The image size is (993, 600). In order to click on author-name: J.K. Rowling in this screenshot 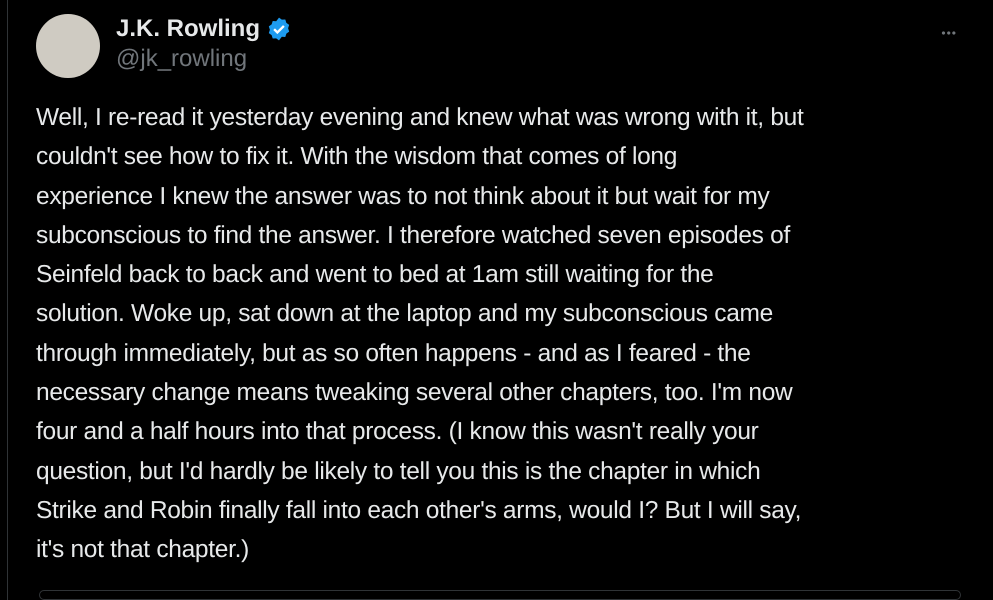, I will do `click(188, 29)`.